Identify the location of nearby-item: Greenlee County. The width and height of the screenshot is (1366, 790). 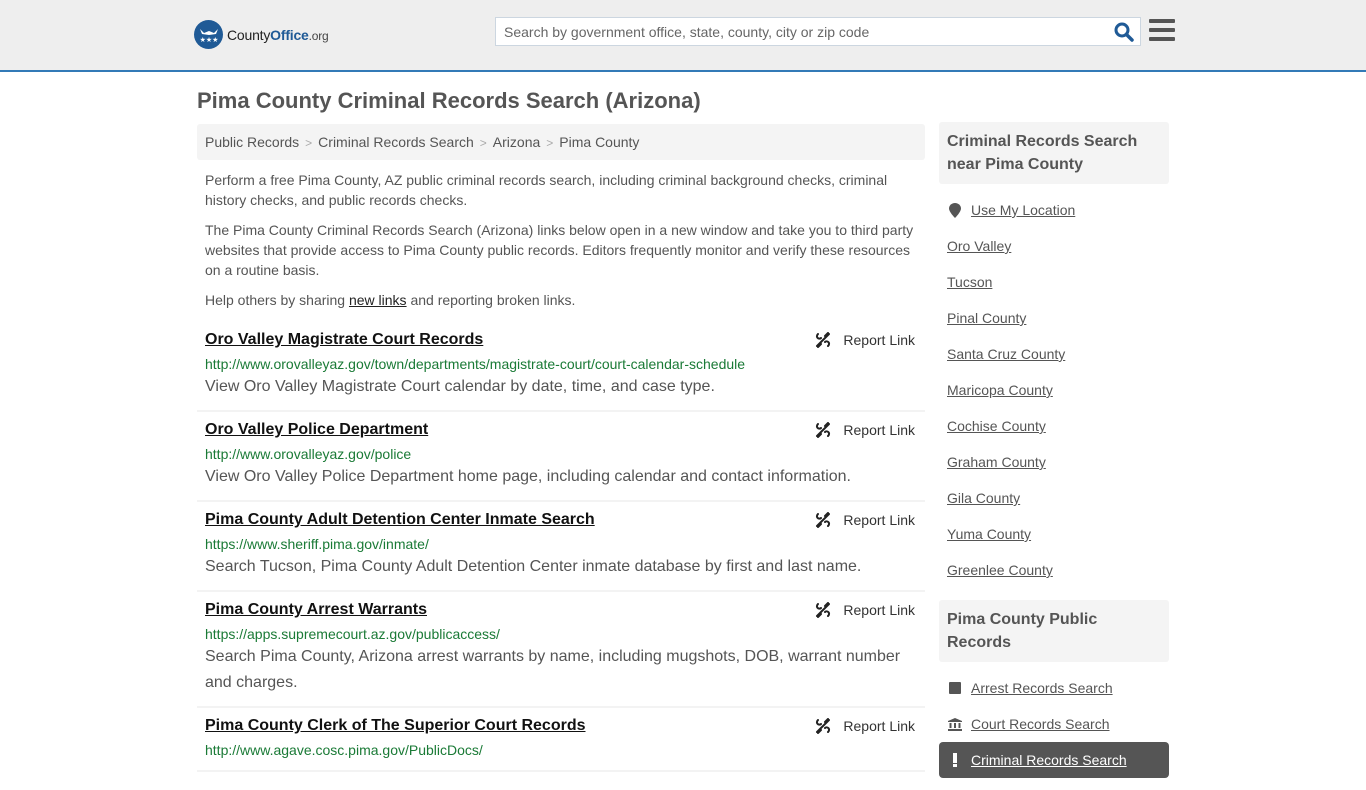
(1054, 570).